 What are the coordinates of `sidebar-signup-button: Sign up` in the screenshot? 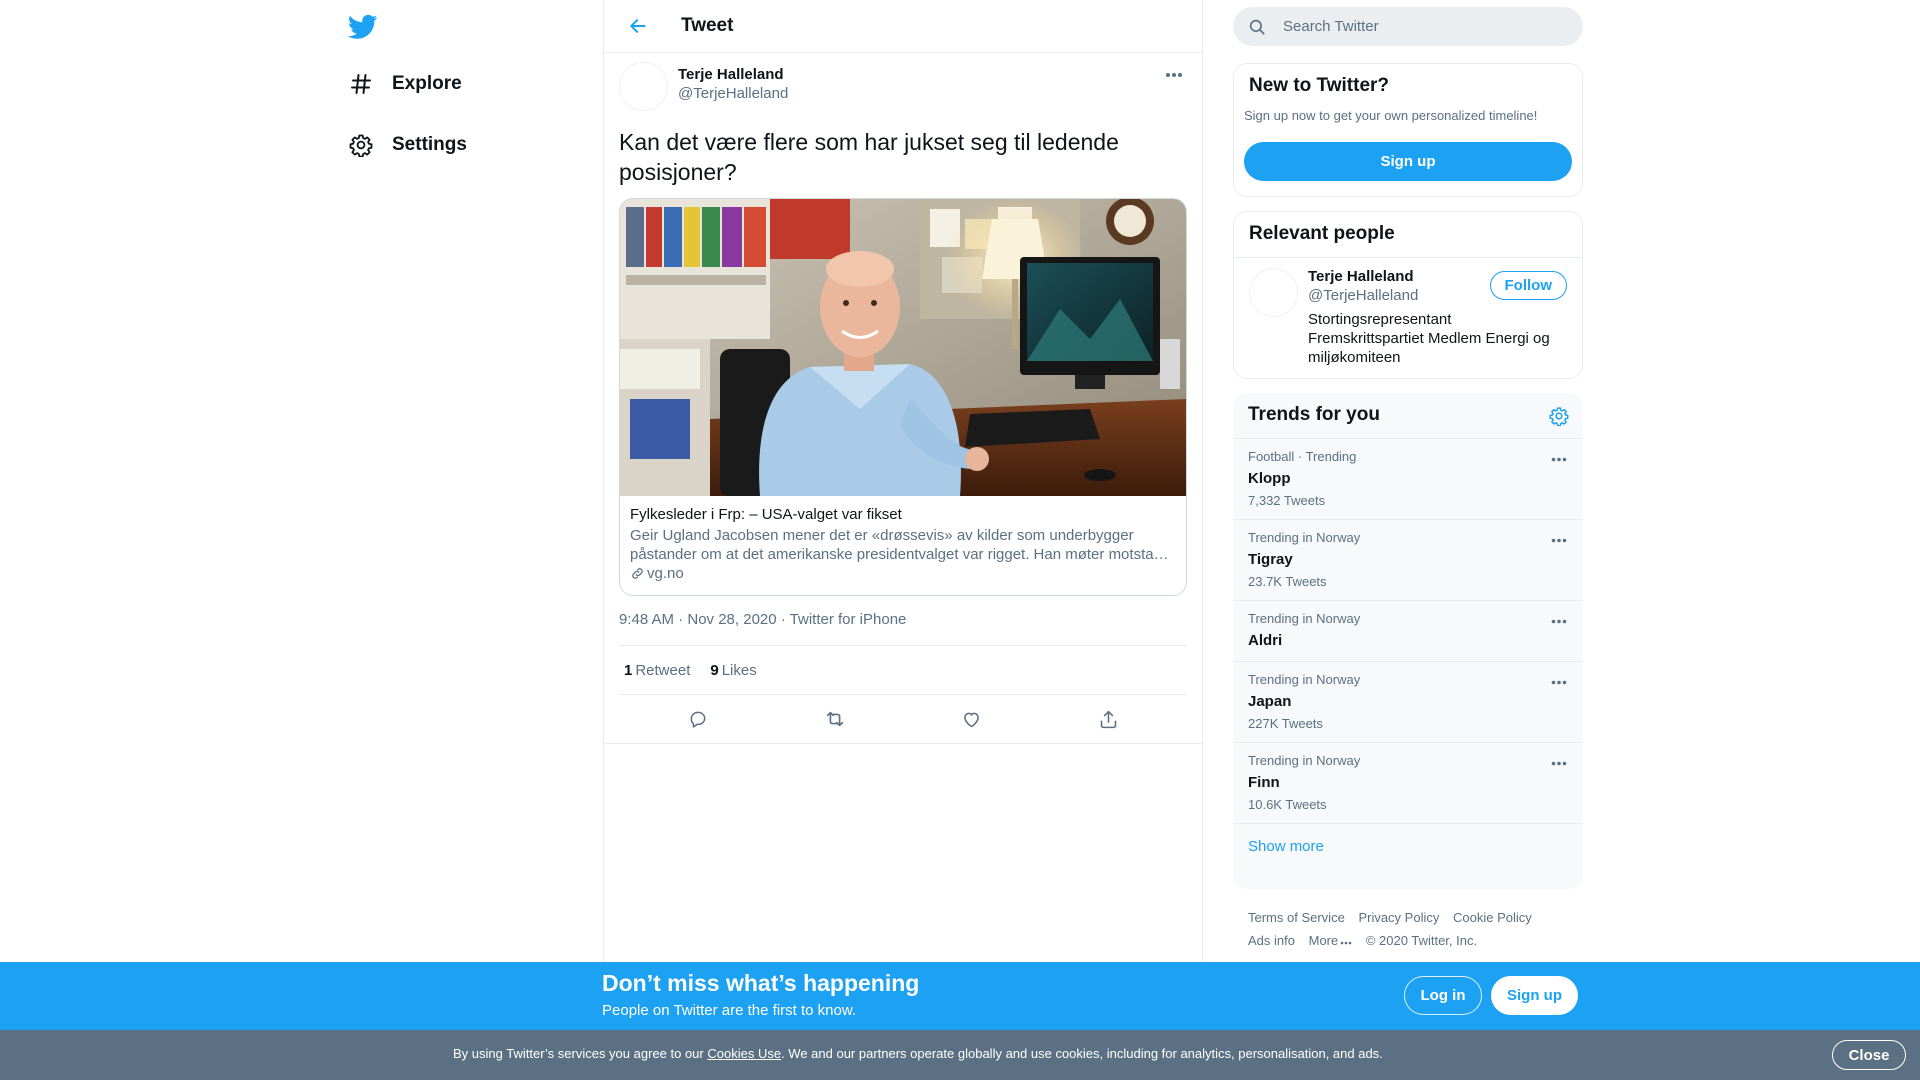 It's located at (1408, 161).